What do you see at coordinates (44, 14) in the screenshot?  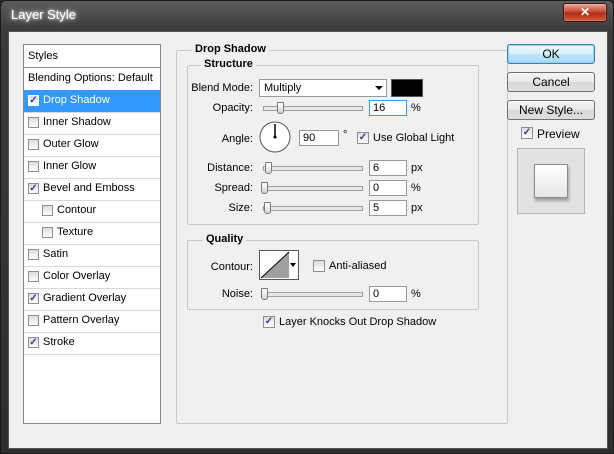 I see `window-title: Layer Style` at bounding box center [44, 14].